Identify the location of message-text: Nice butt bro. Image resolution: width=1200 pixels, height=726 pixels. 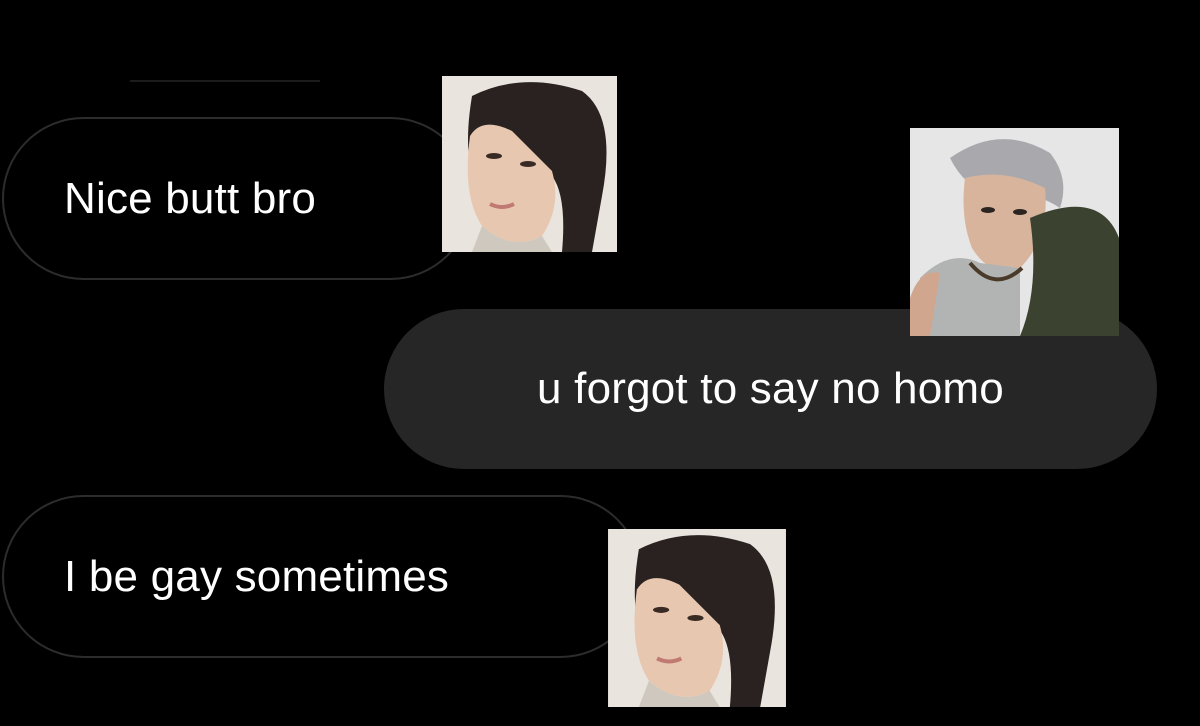
(190, 198).